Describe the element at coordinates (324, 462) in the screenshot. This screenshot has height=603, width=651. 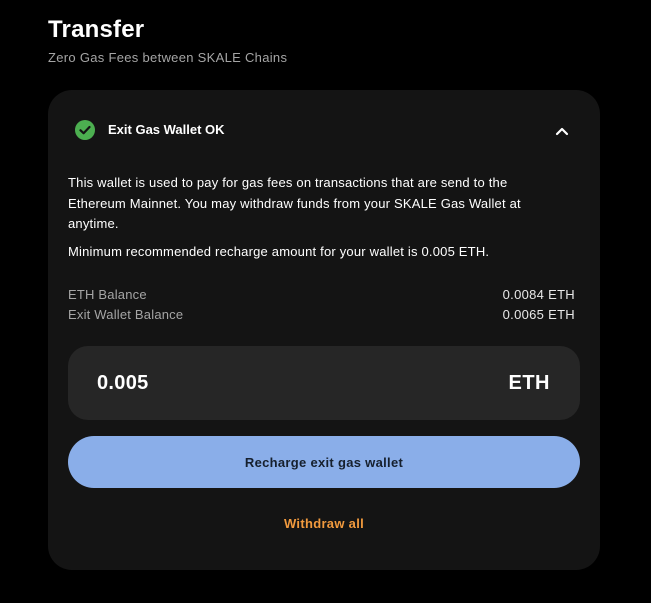
I see `recharge-exit-gas-wallet-button: Recharge exit gas wallet` at that location.